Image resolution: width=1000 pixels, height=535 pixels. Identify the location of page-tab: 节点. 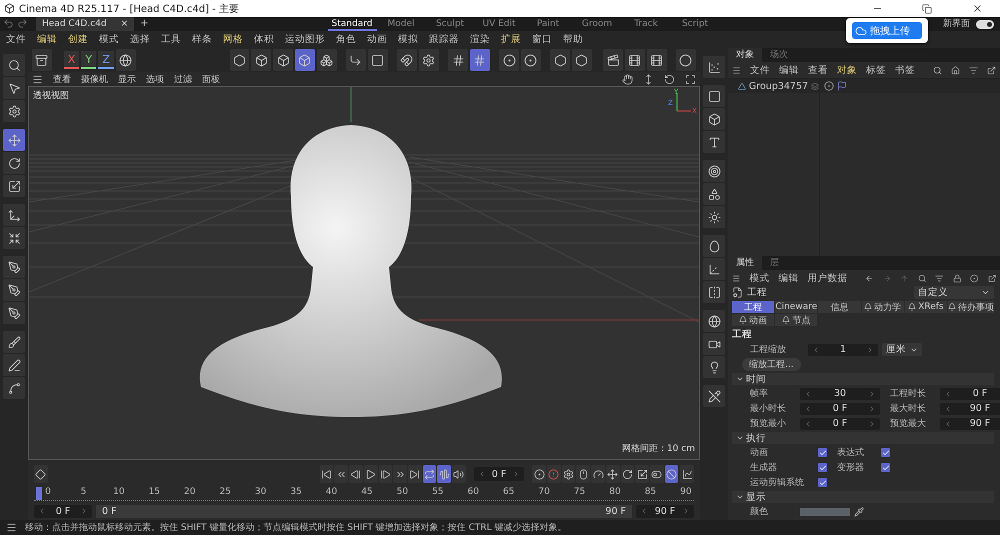
(796, 320).